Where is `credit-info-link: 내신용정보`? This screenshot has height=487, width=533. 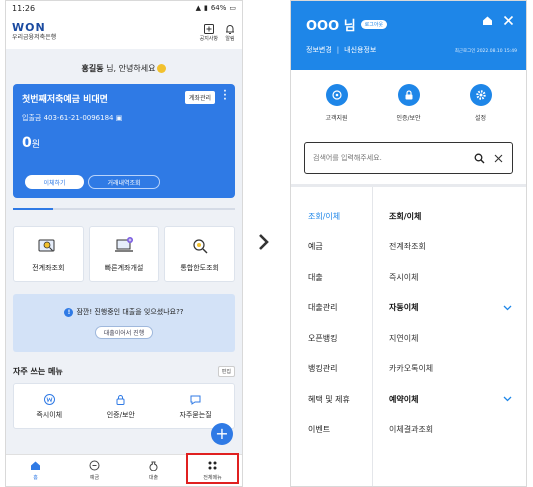 credit-info-link: 내신용정보 is located at coordinates (360, 50).